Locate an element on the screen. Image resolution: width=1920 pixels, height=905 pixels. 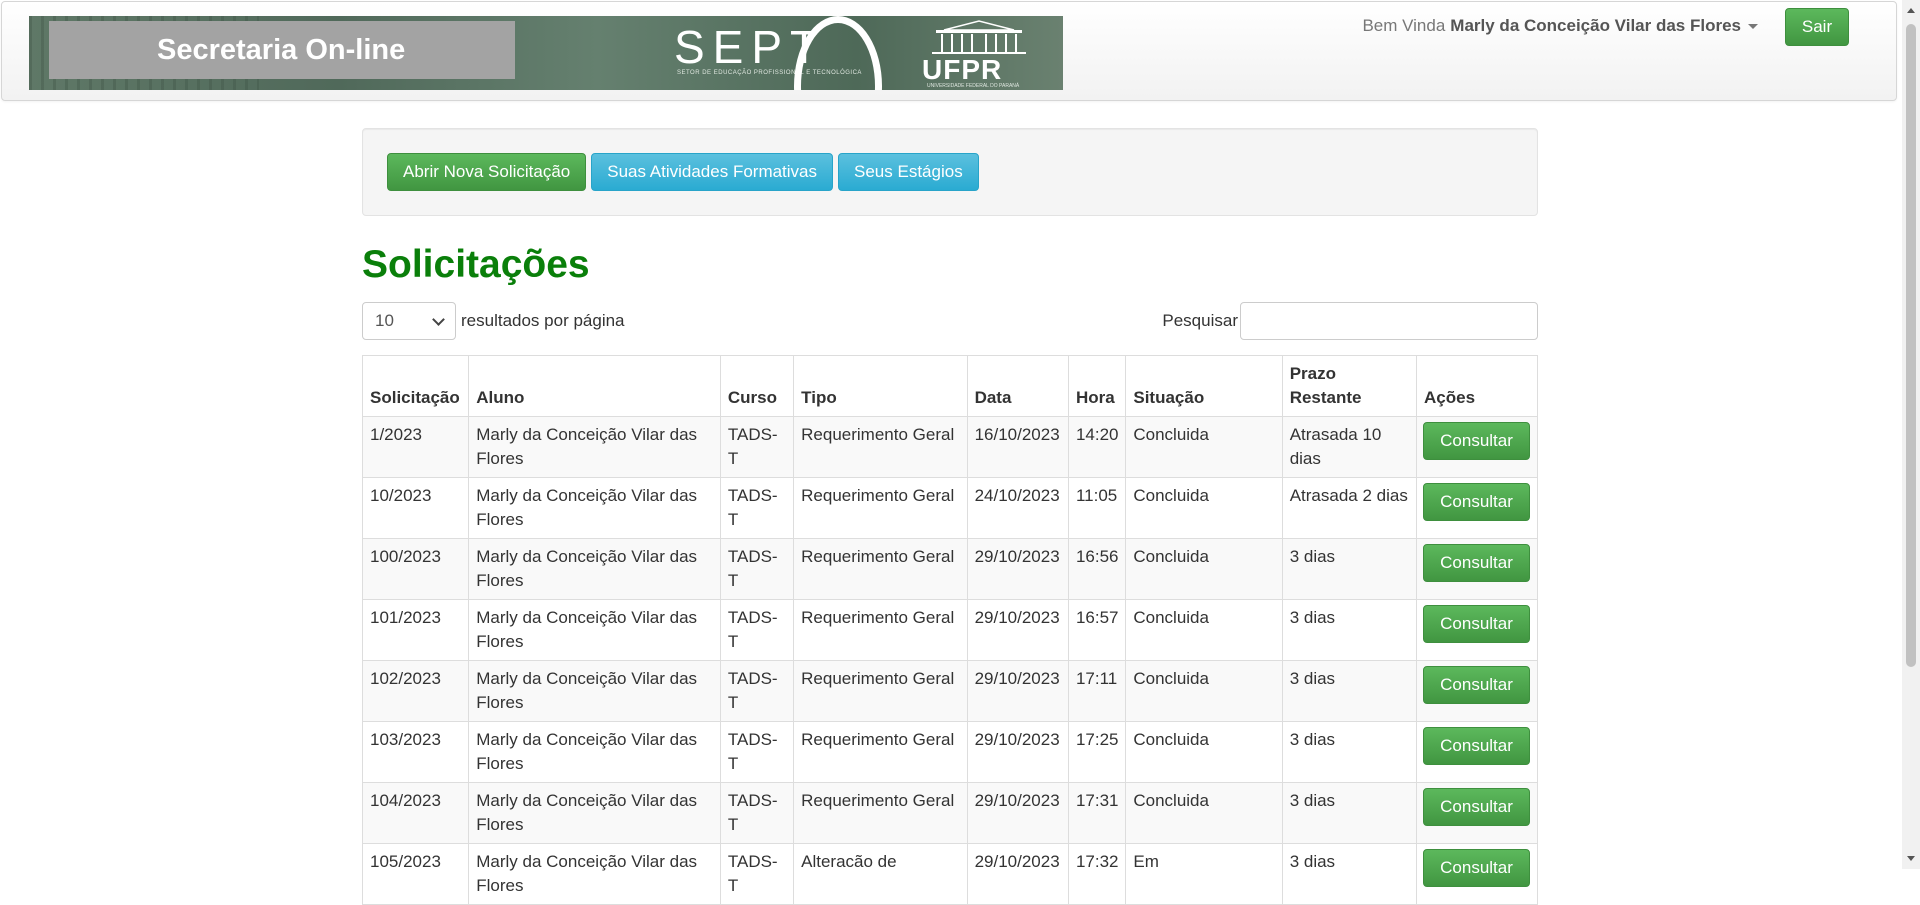
request-id-cell: 104/2023 is located at coordinates (415, 813).